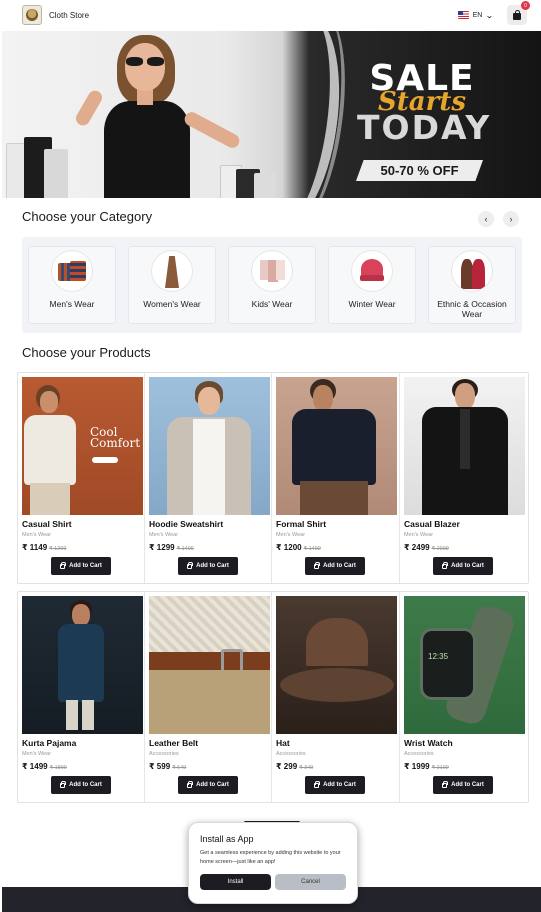 The image size is (541, 912). Describe the element at coordinates (424, 104) in the screenshot. I see `sale-headline: SALE Starts TODAY` at that location.